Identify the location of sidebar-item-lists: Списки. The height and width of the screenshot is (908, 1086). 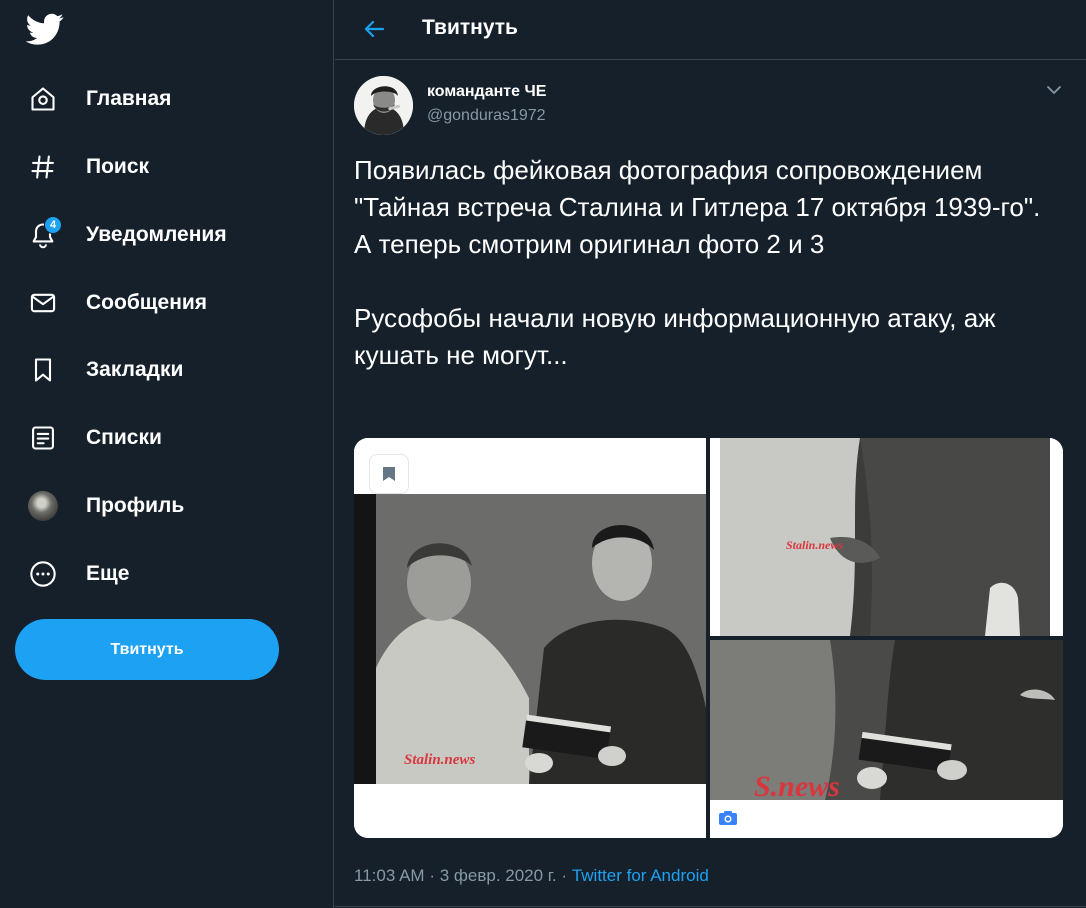
(95, 438).